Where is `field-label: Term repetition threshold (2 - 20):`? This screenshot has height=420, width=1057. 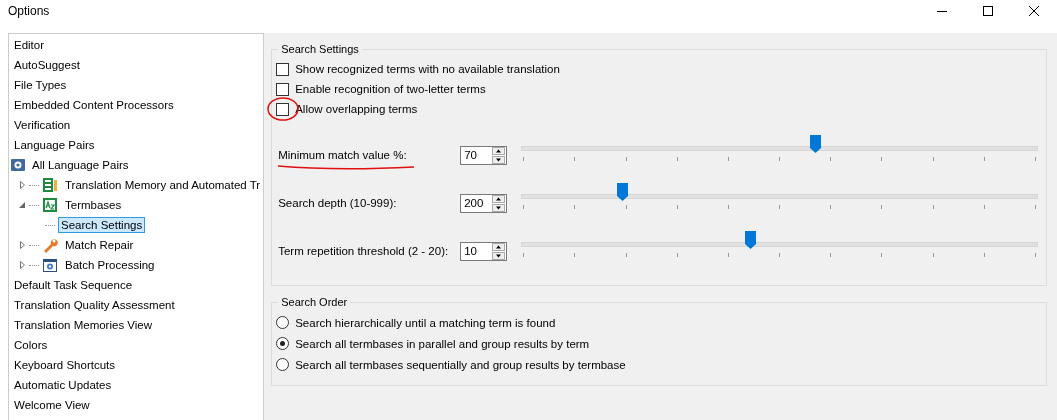
field-label: Term repetition threshold (2 - 20): is located at coordinates (363, 251).